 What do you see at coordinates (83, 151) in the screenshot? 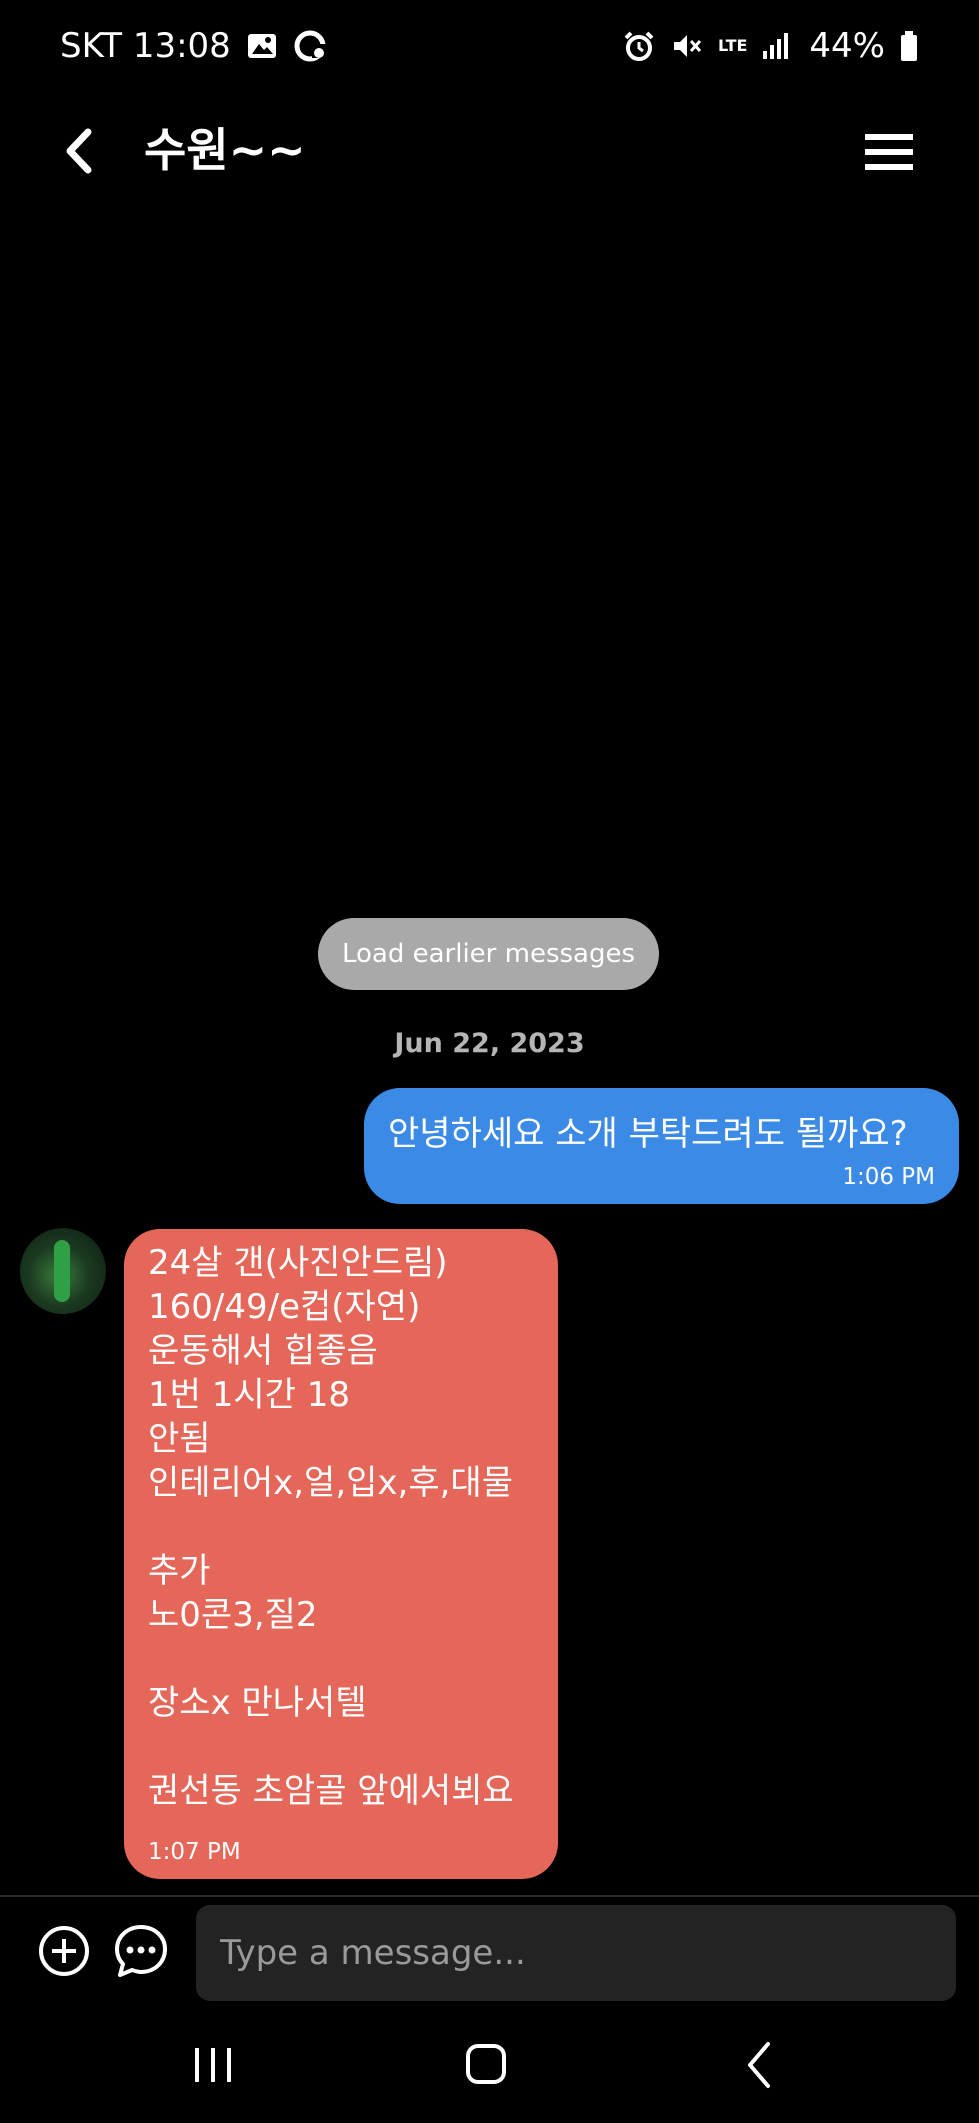
I see `back-arrow-icon` at bounding box center [83, 151].